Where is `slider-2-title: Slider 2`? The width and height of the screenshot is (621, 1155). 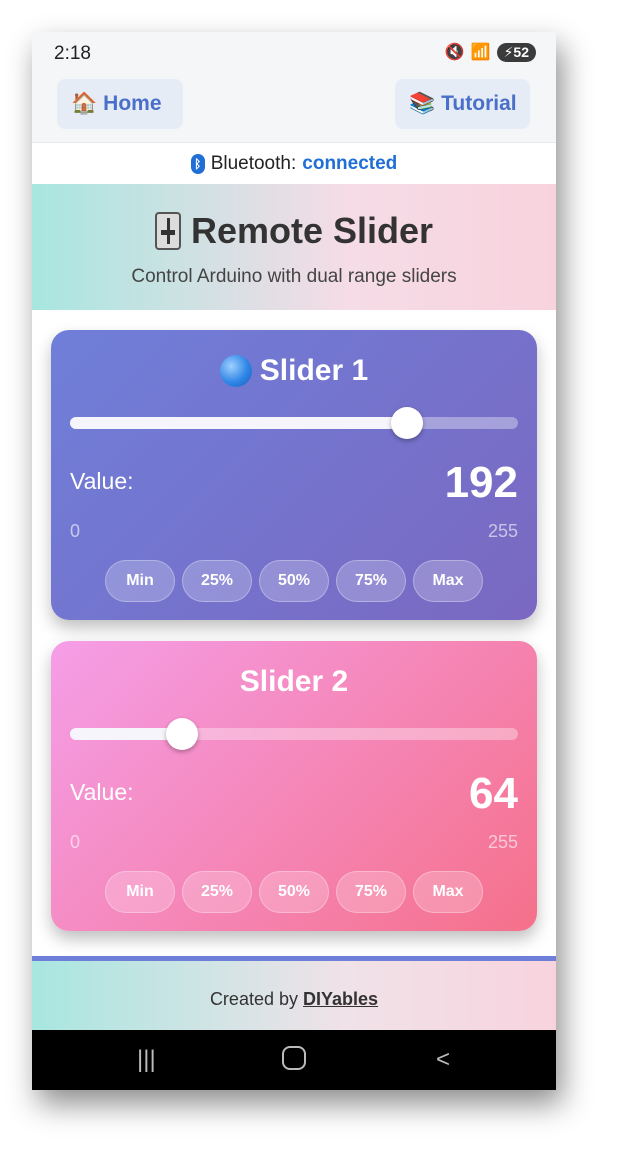
slider-2-title: Slider 2 is located at coordinates (294, 682).